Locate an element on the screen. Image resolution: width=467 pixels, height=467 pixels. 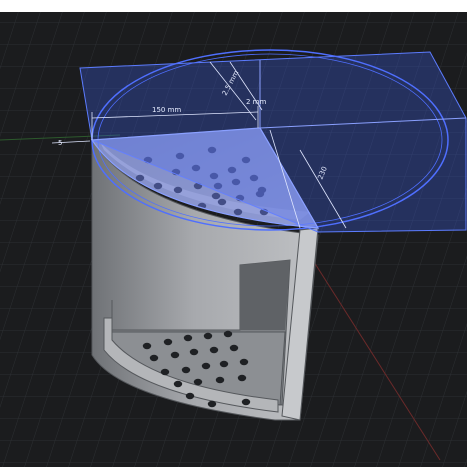
inner-back-wall is located at coordinates (265, 295).